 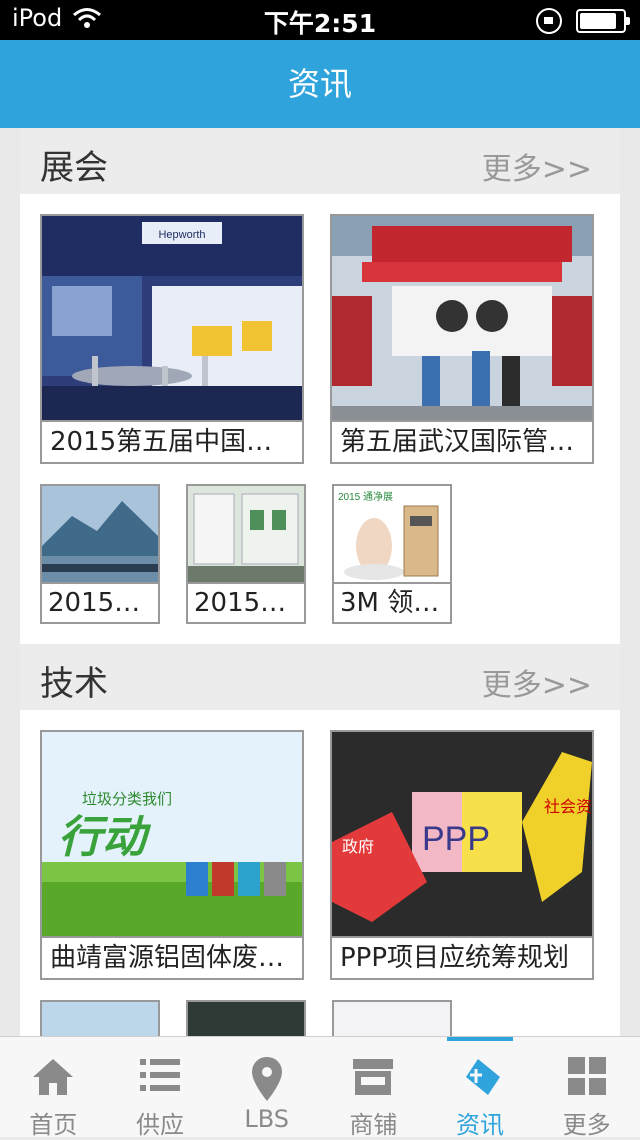 I want to click on news-card: 2015 通净展 3M 领衔净水展, so click(x=392, y=554).